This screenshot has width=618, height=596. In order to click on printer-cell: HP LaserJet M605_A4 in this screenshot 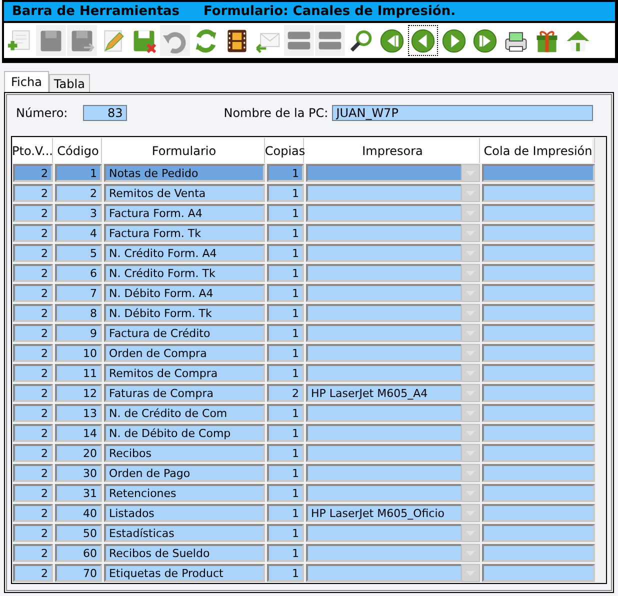, I will do `click(383, 393)`.